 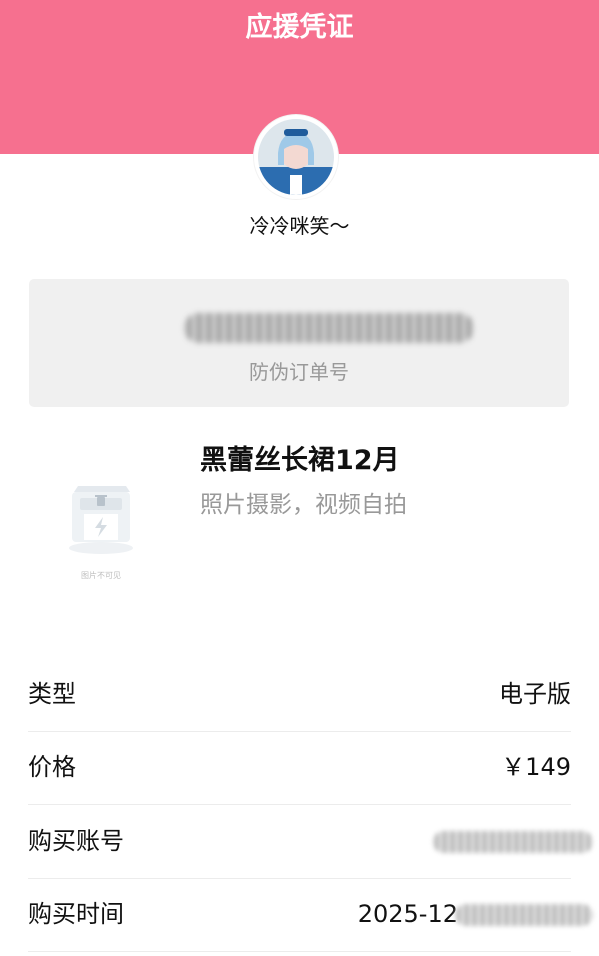 What do you see at coordinates (52, 694) in the screenshot?
I see `type-label: 类型` at bounding box center [52, 694].